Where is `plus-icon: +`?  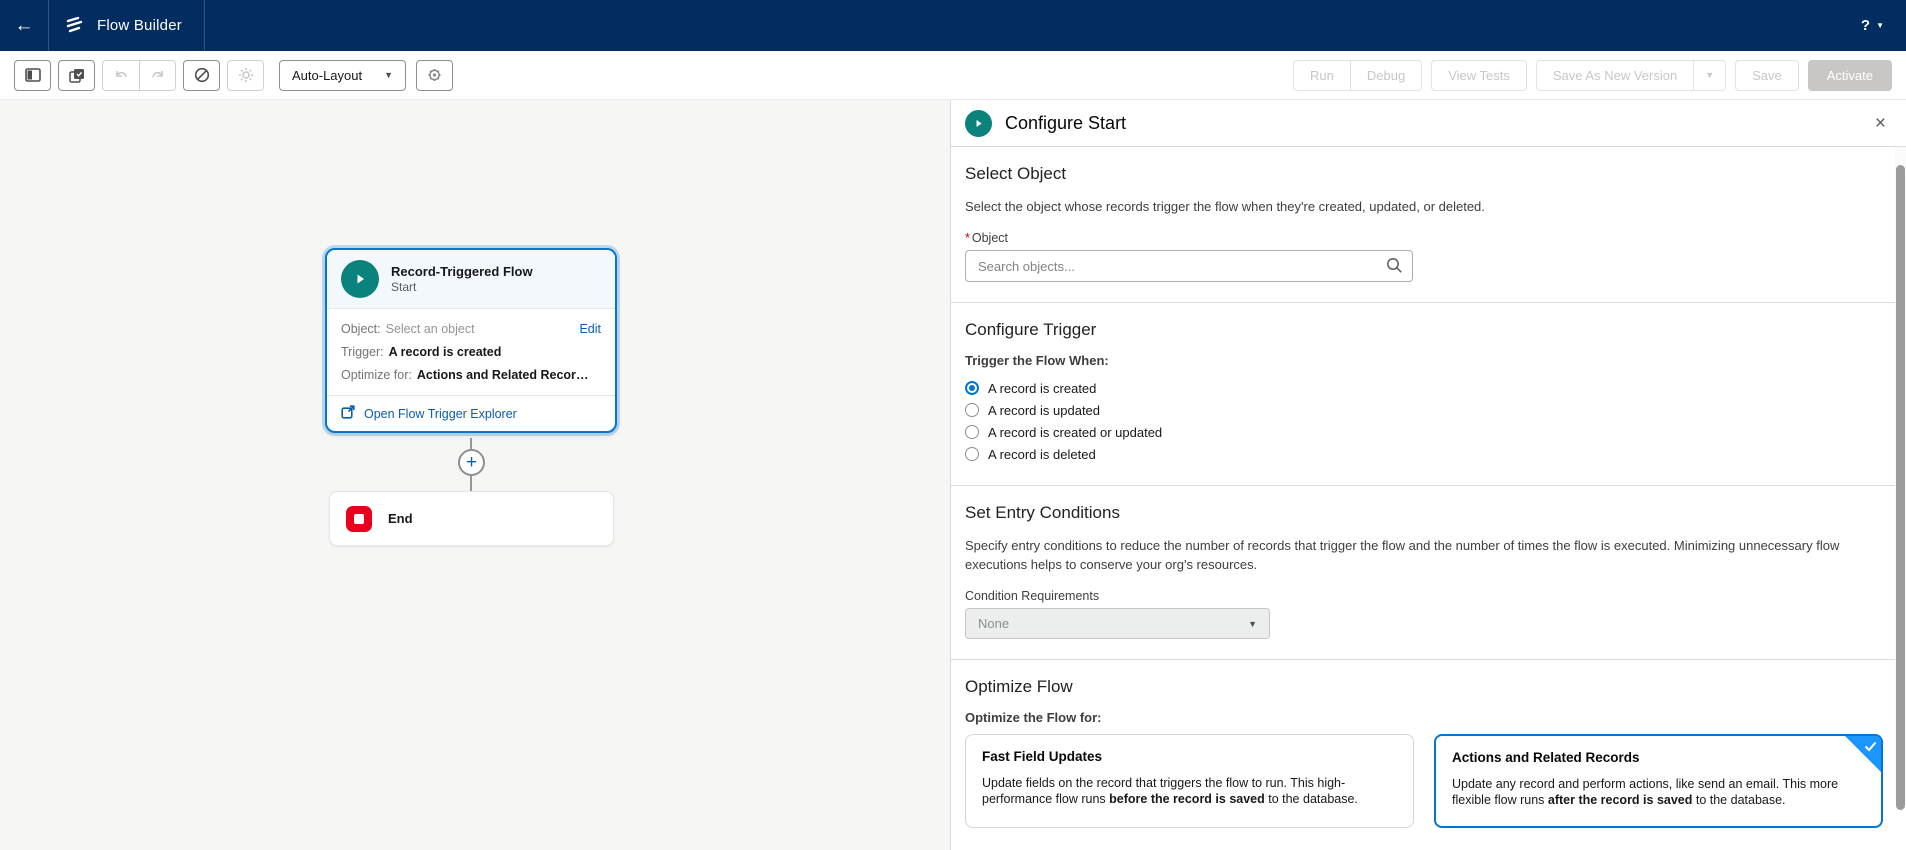
plus-icon: + is located at coordinates (471, 462).